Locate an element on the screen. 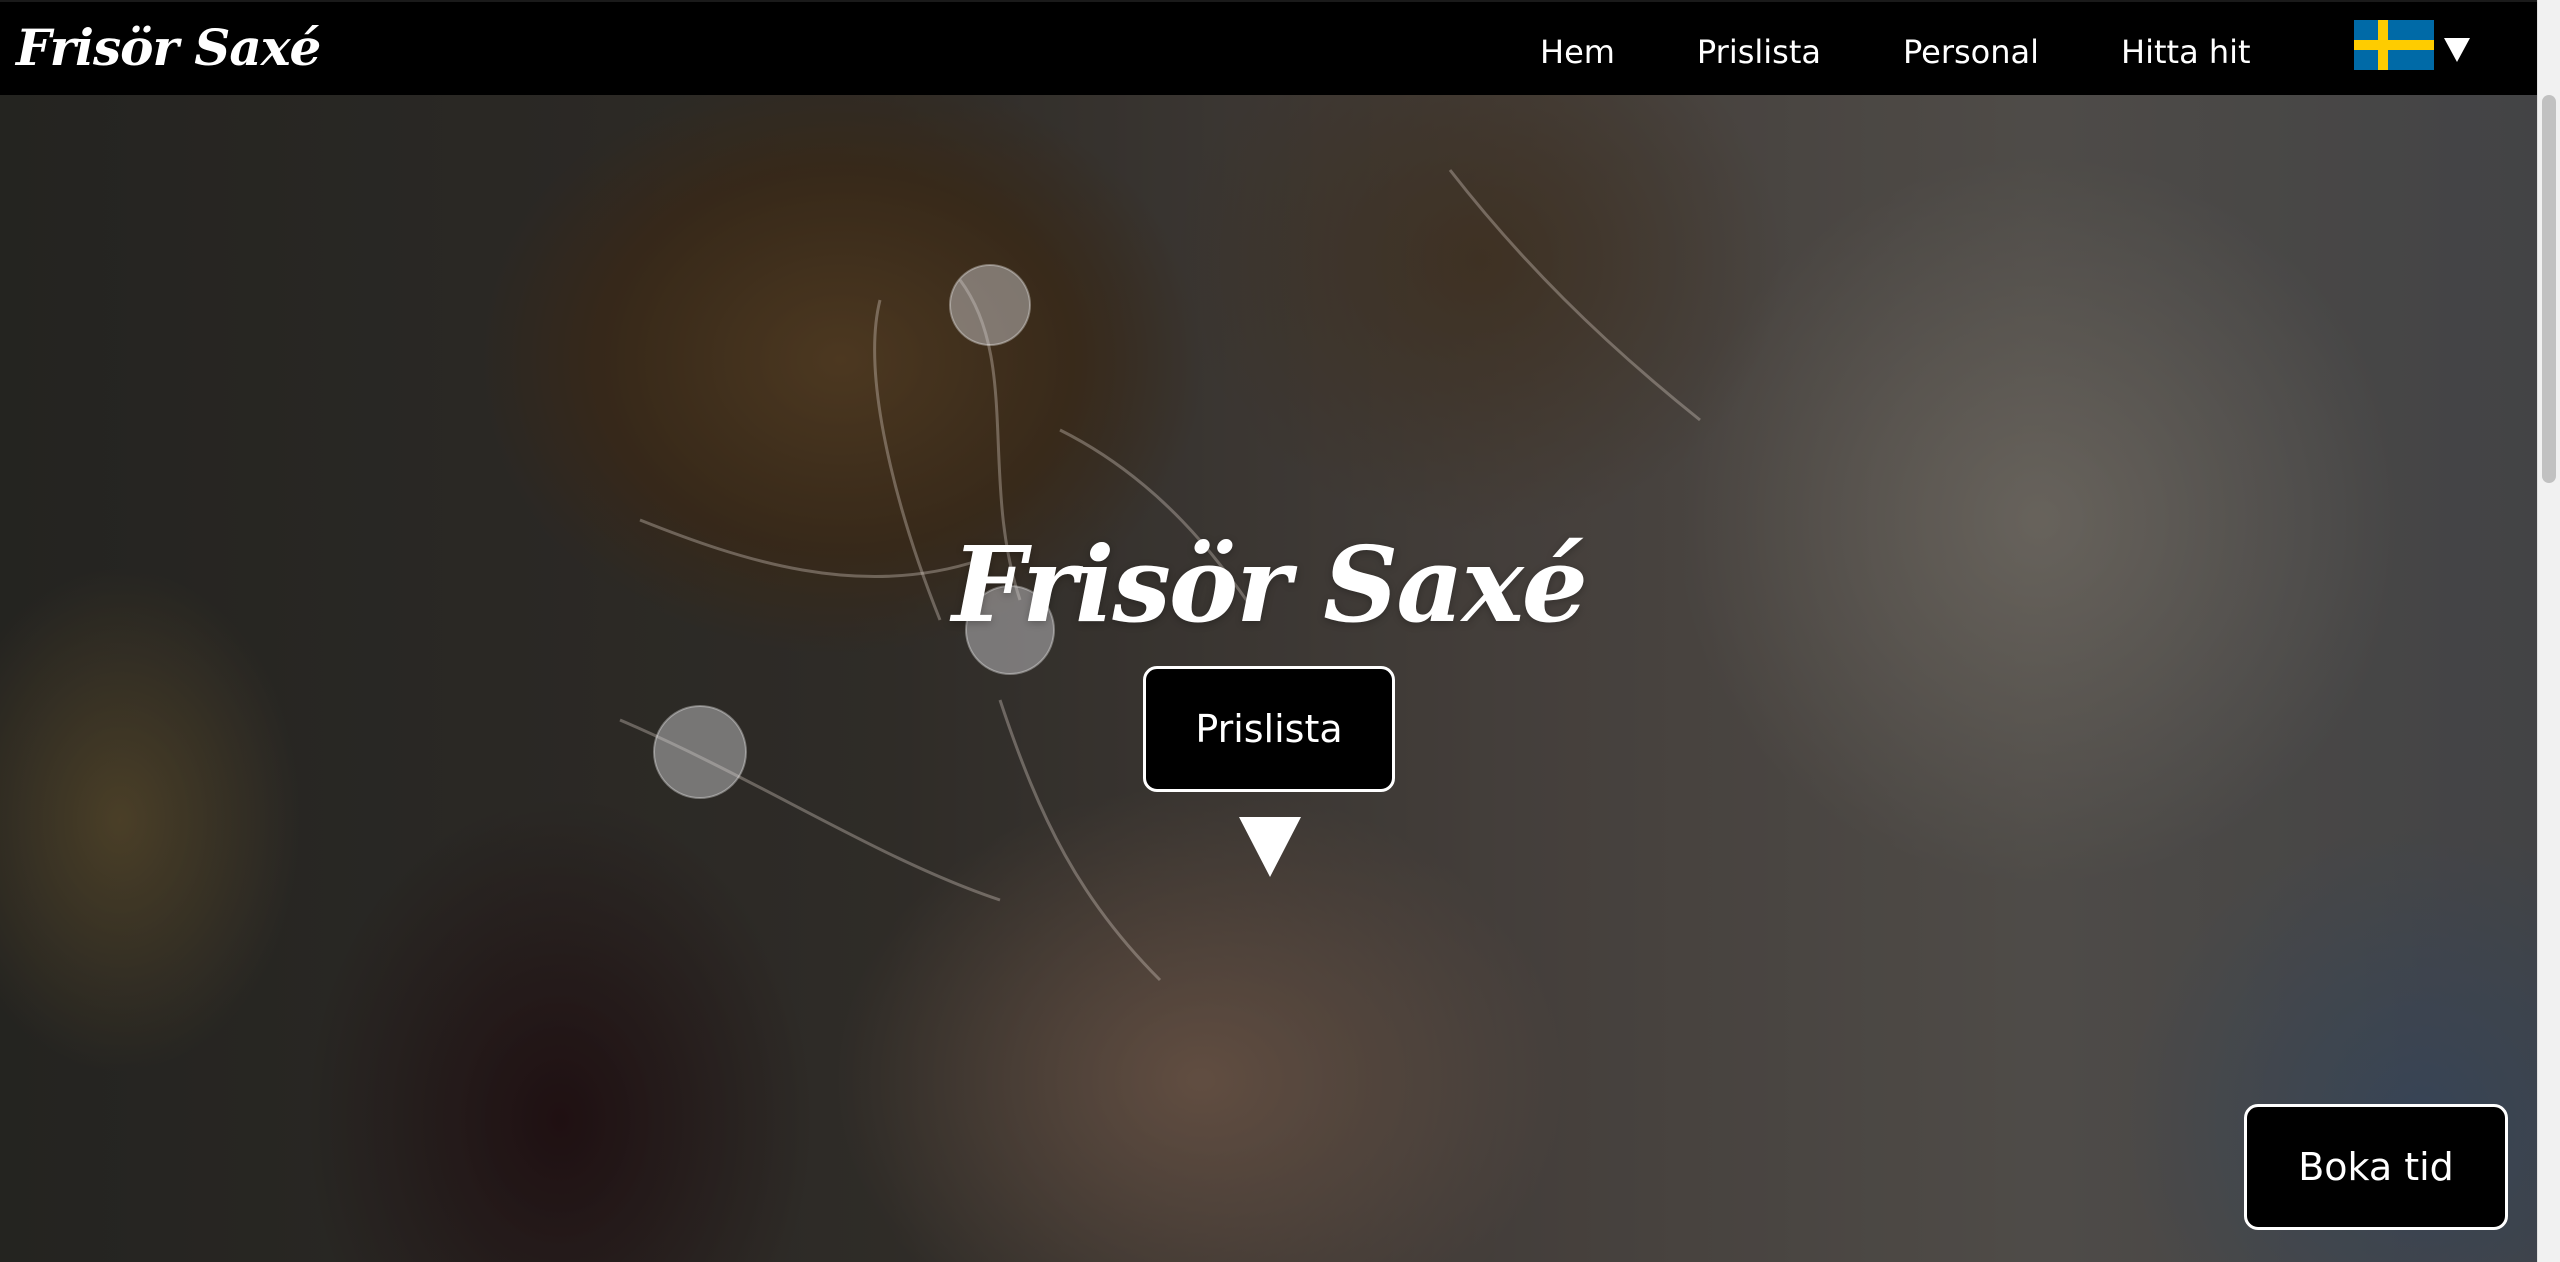  scrollbar-thumb is located at coordinates (2549, 289).